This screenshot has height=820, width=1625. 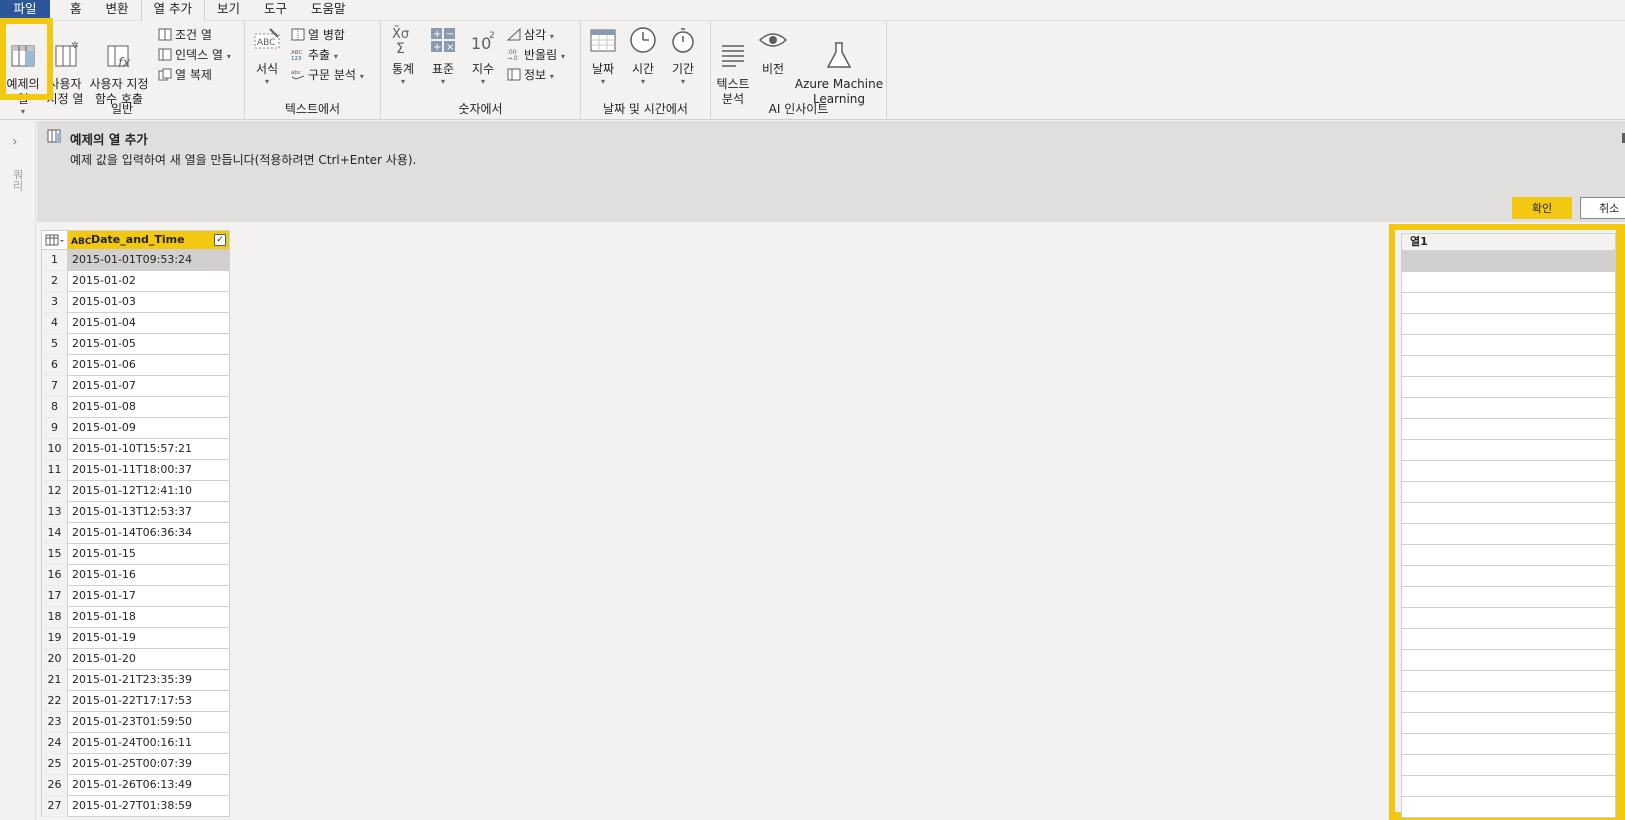 What do you see at coordinates (149, 533) in the screenshot?
I see `table-cell: 2015-01-14T06:36:34` at bounding box center [149, 533].